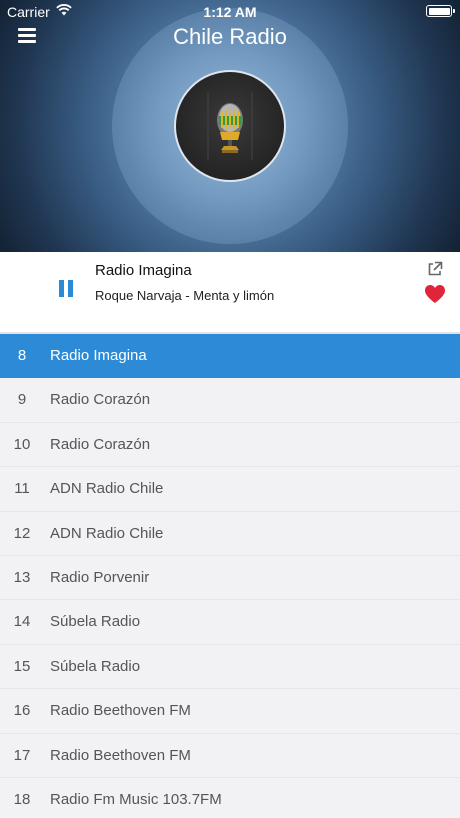 Image resolution: width=460 pixels, height=818 pixels. I want to click on station-number: 14, so click(22, 622).